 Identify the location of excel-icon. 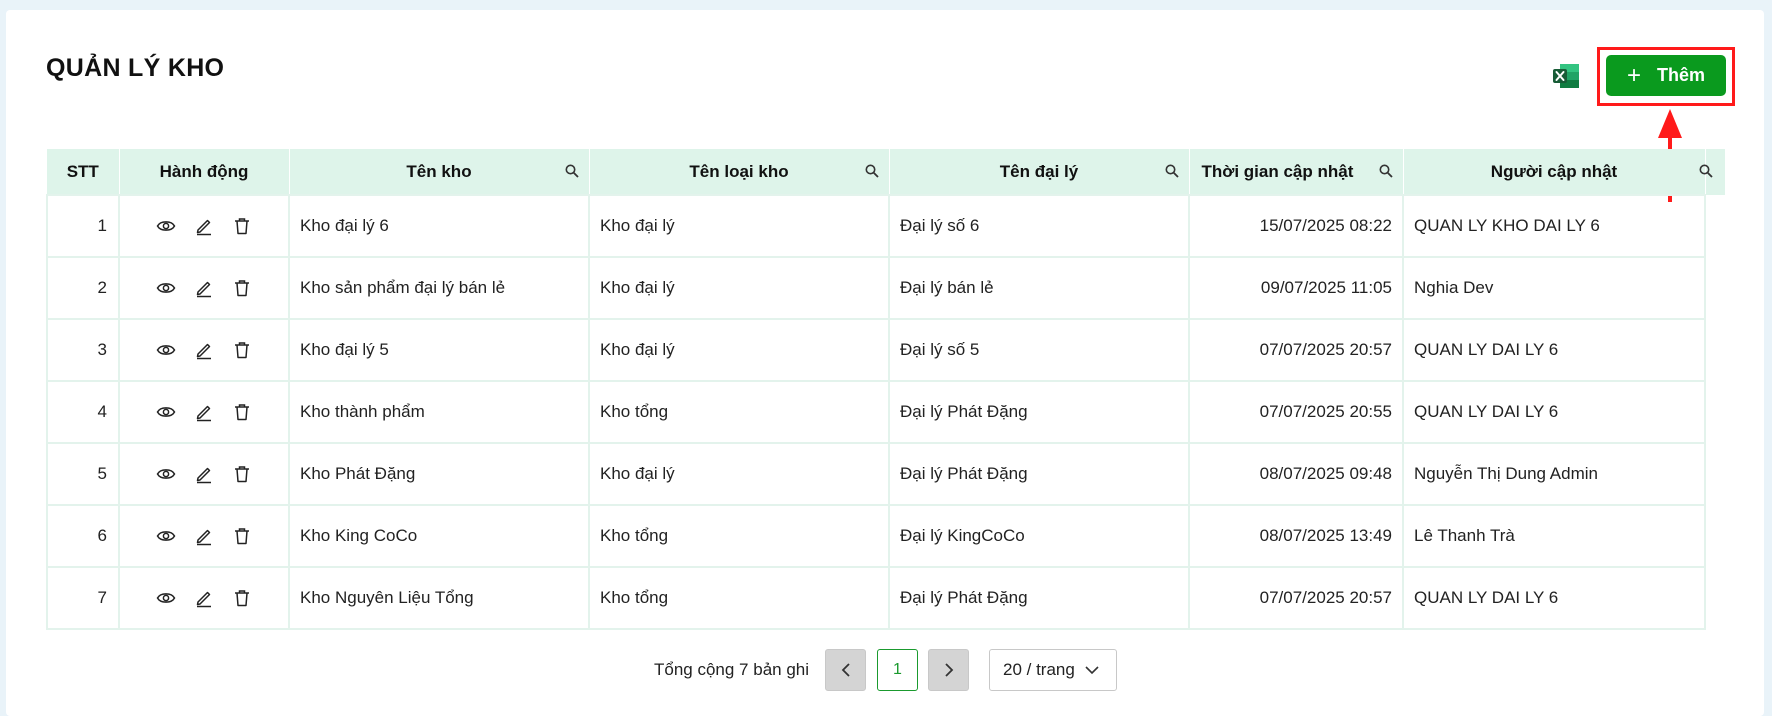
(1566, 76).